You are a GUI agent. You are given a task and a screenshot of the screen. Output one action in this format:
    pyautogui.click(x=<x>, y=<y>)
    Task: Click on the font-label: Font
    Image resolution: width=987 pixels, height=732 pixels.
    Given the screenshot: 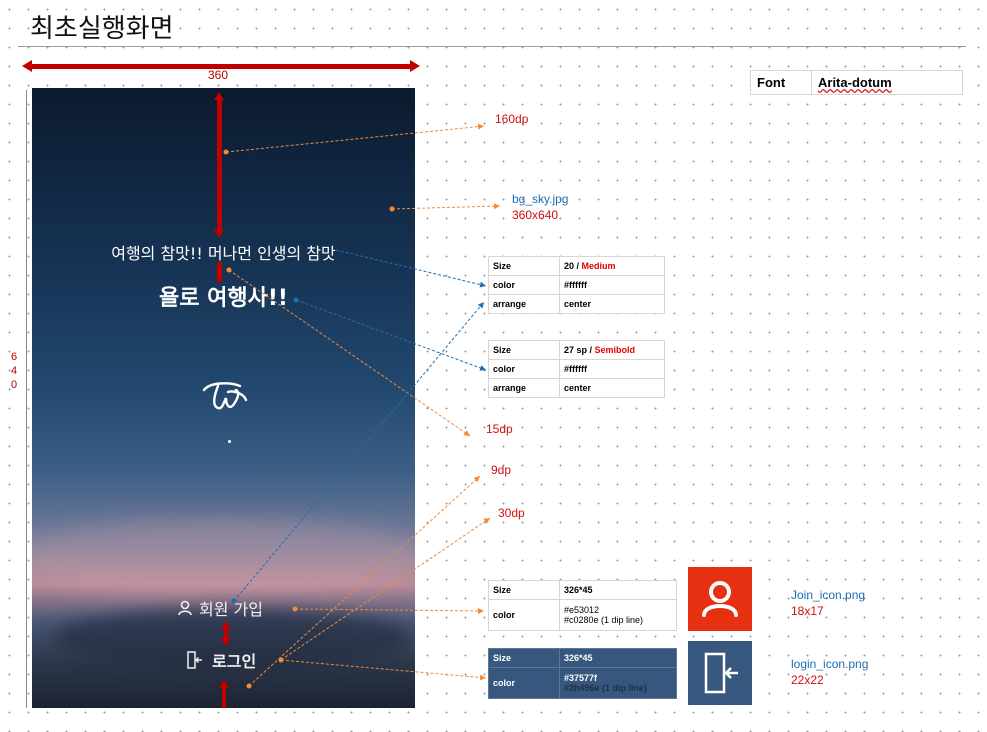 What is the action you would take?
    pyautogui.click(x=781, y=82)
    